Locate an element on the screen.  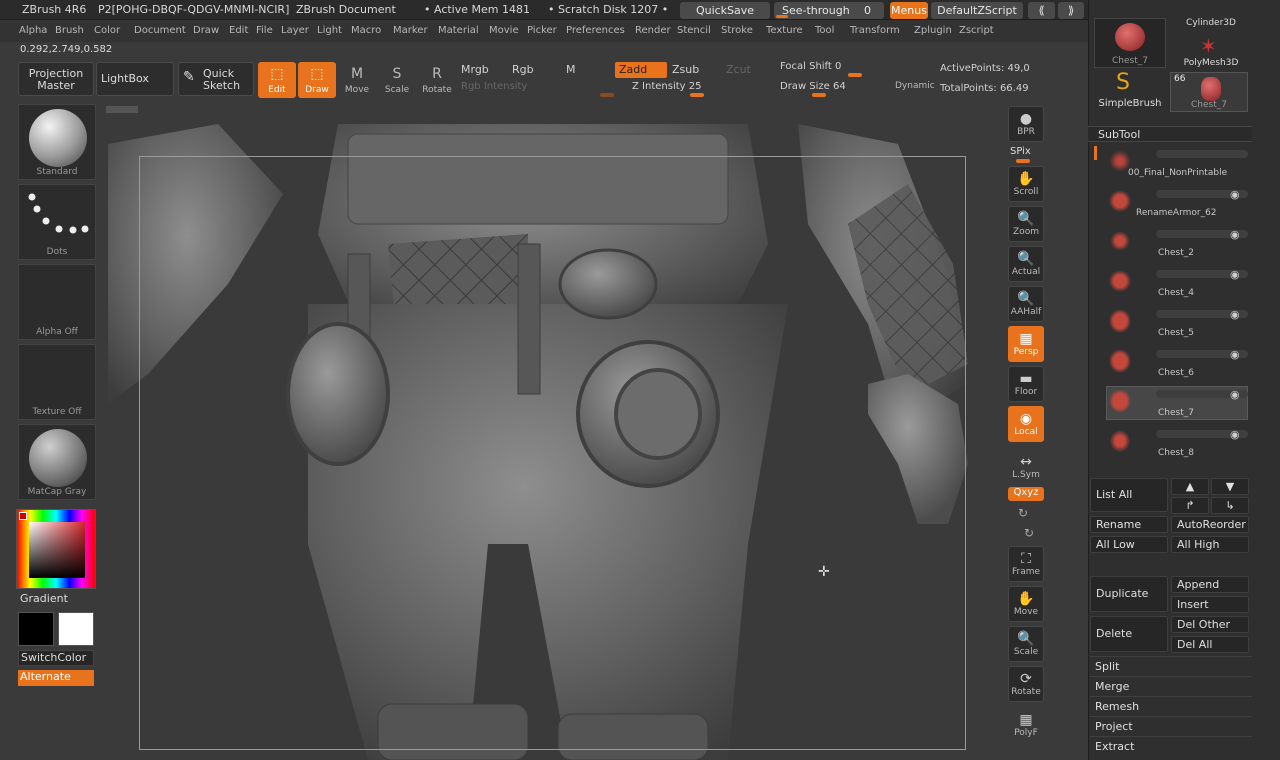
menu-zscript: Zscript is located at coordinates (976, 30).